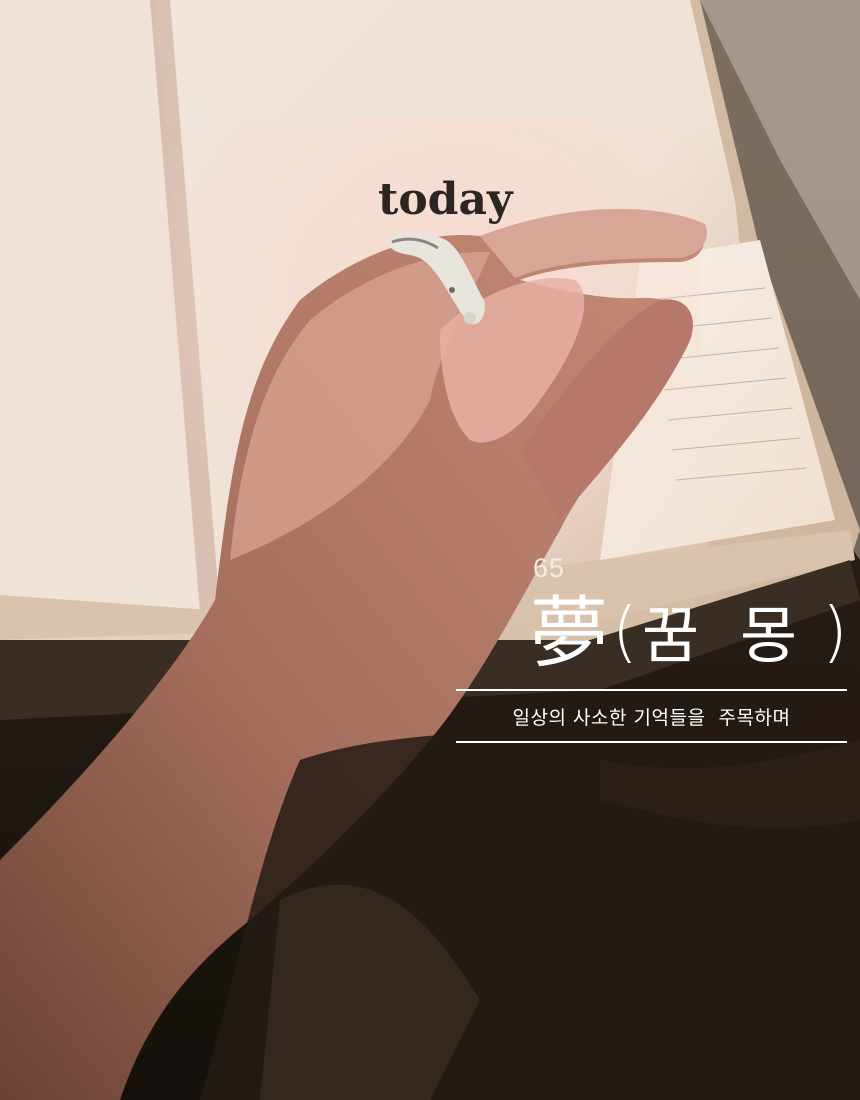 Image resolution: width=860 pixels, height=1100 pixels. I want to click on title-korean-meaning: 꿈, so click(671, 635).